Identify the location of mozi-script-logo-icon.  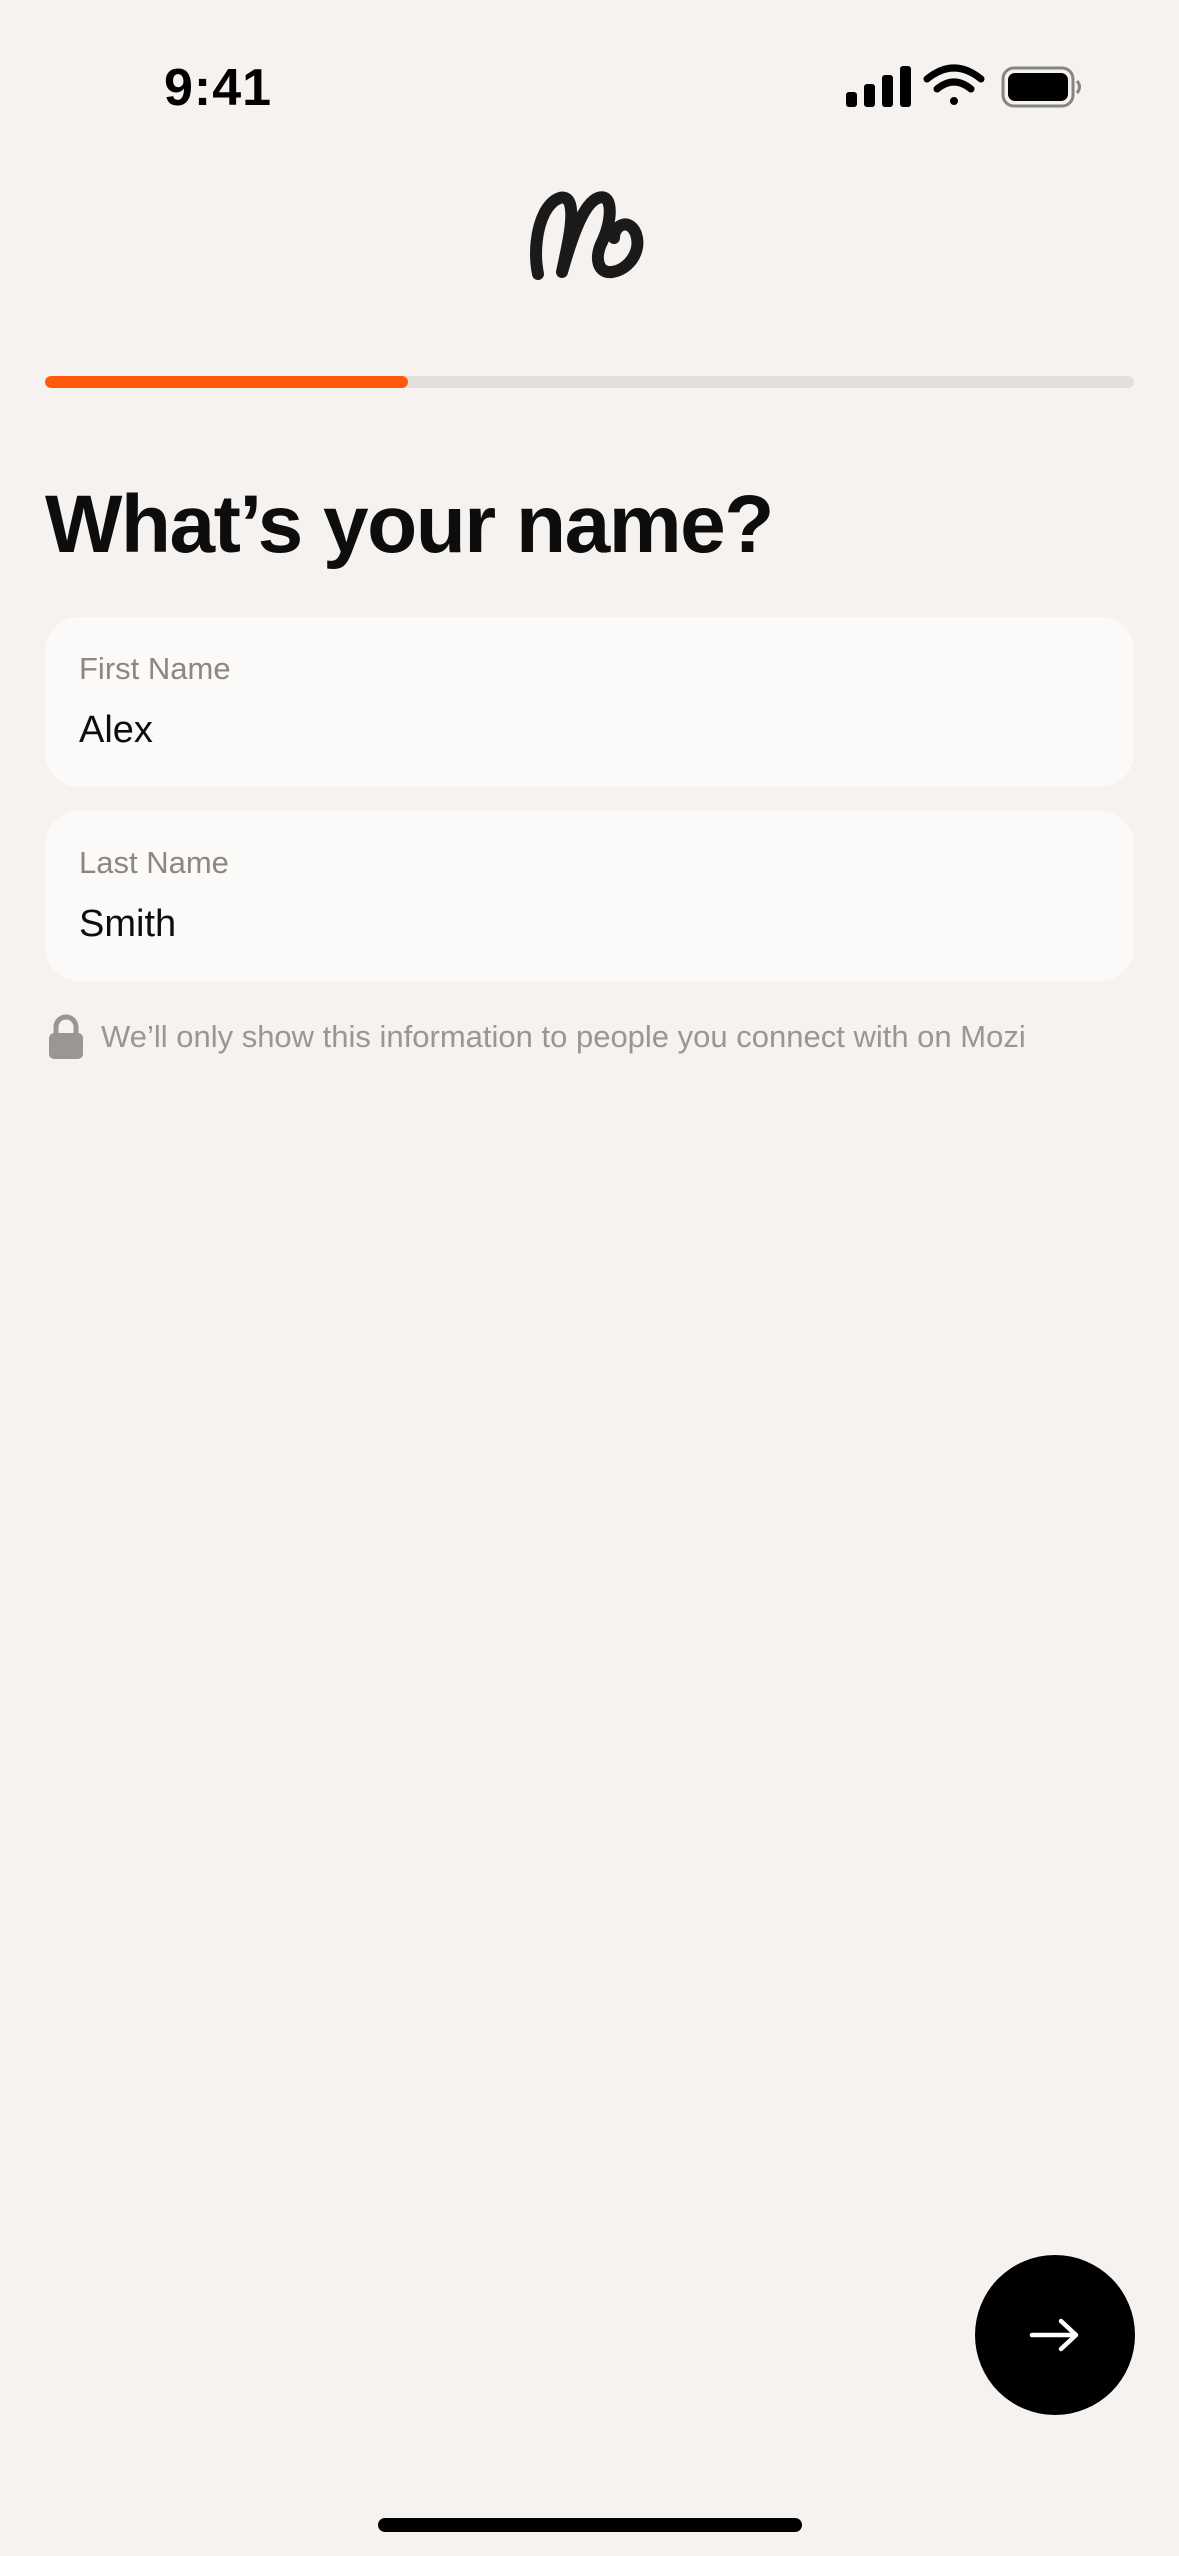
(587, 235).